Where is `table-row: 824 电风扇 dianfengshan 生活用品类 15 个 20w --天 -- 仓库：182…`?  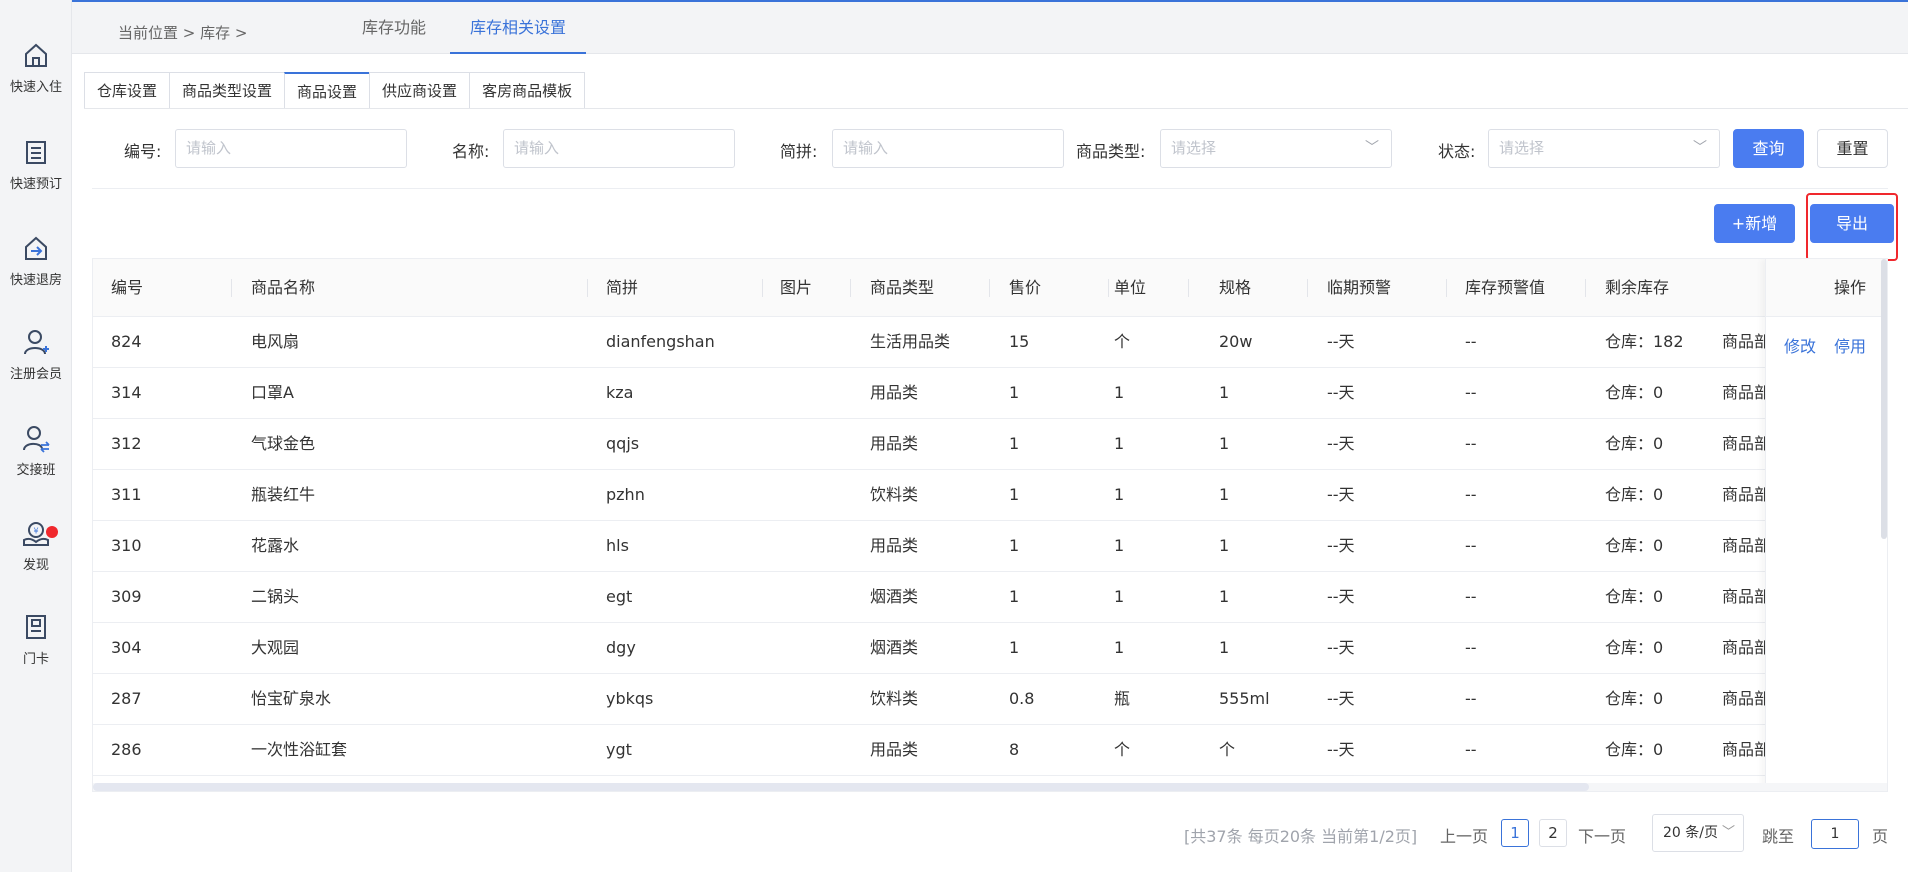 table-row: 824 电风扇 dianfengshan 生活用品类 15 个 20w --天 -- 仓库：182… is located at coordinates (990, 342).